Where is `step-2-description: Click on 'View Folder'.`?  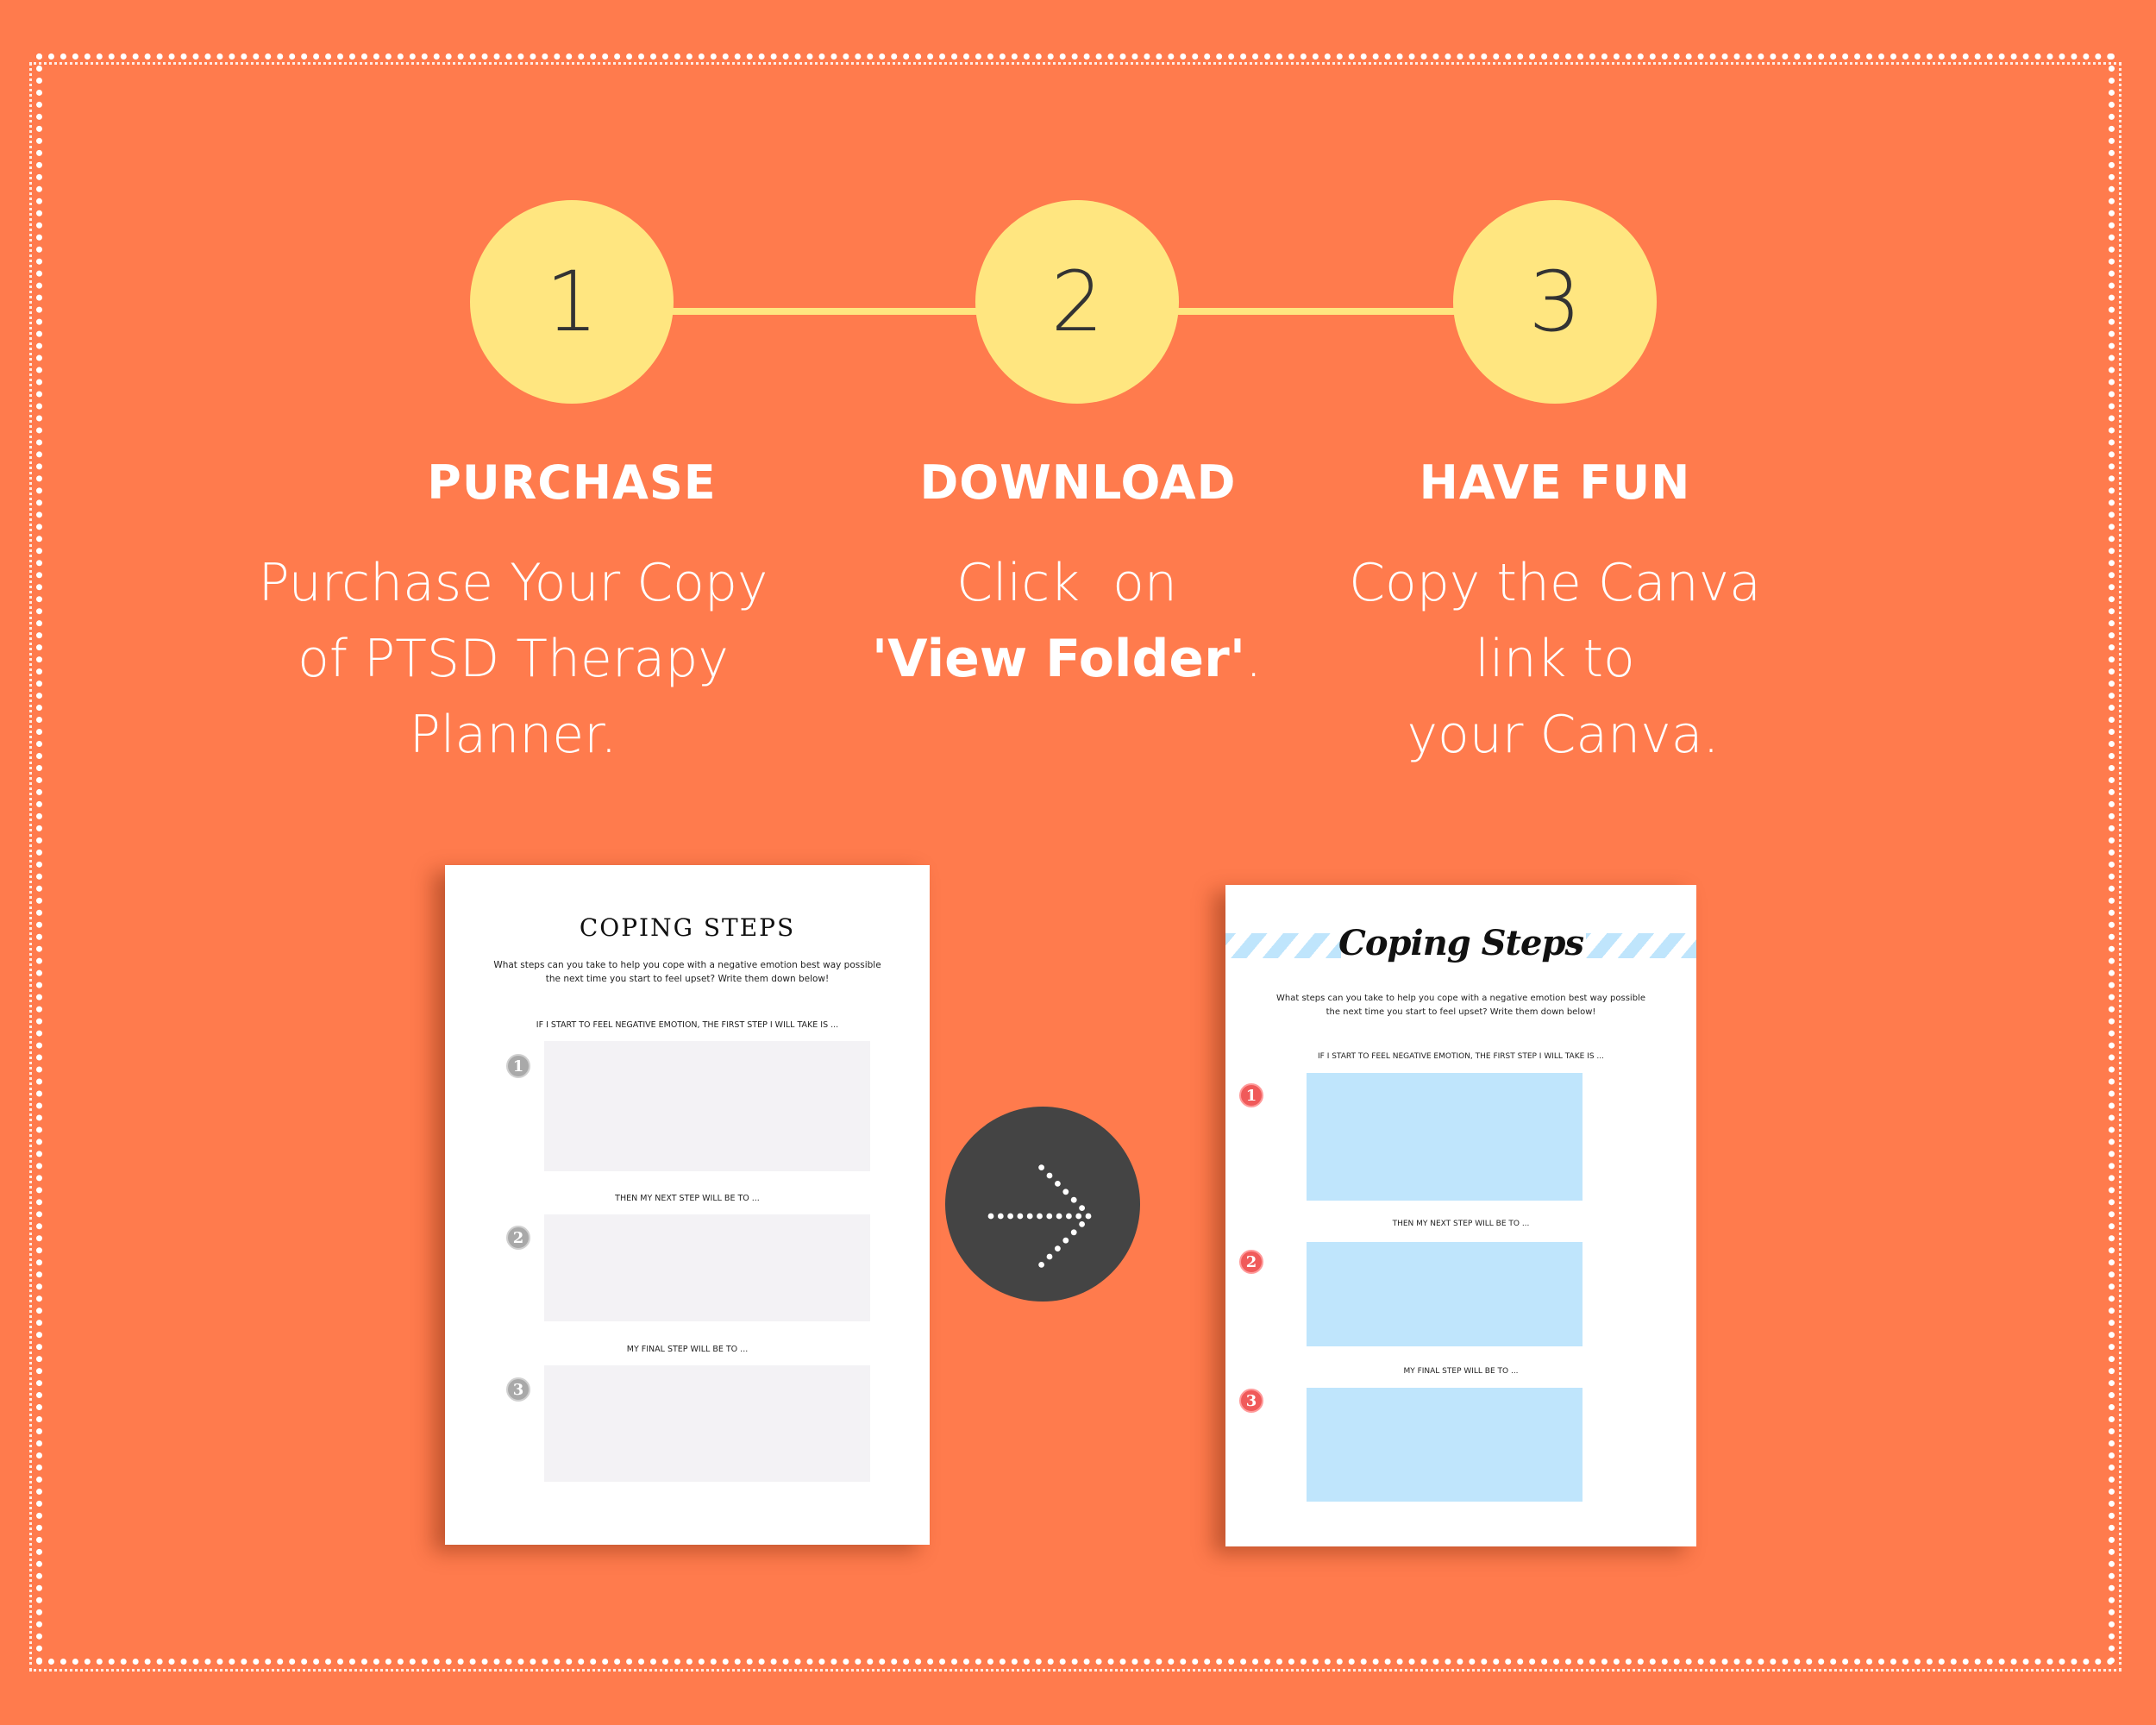 step-2-description: Click on 'View Folder'. is located at coordinates (1067, 621).